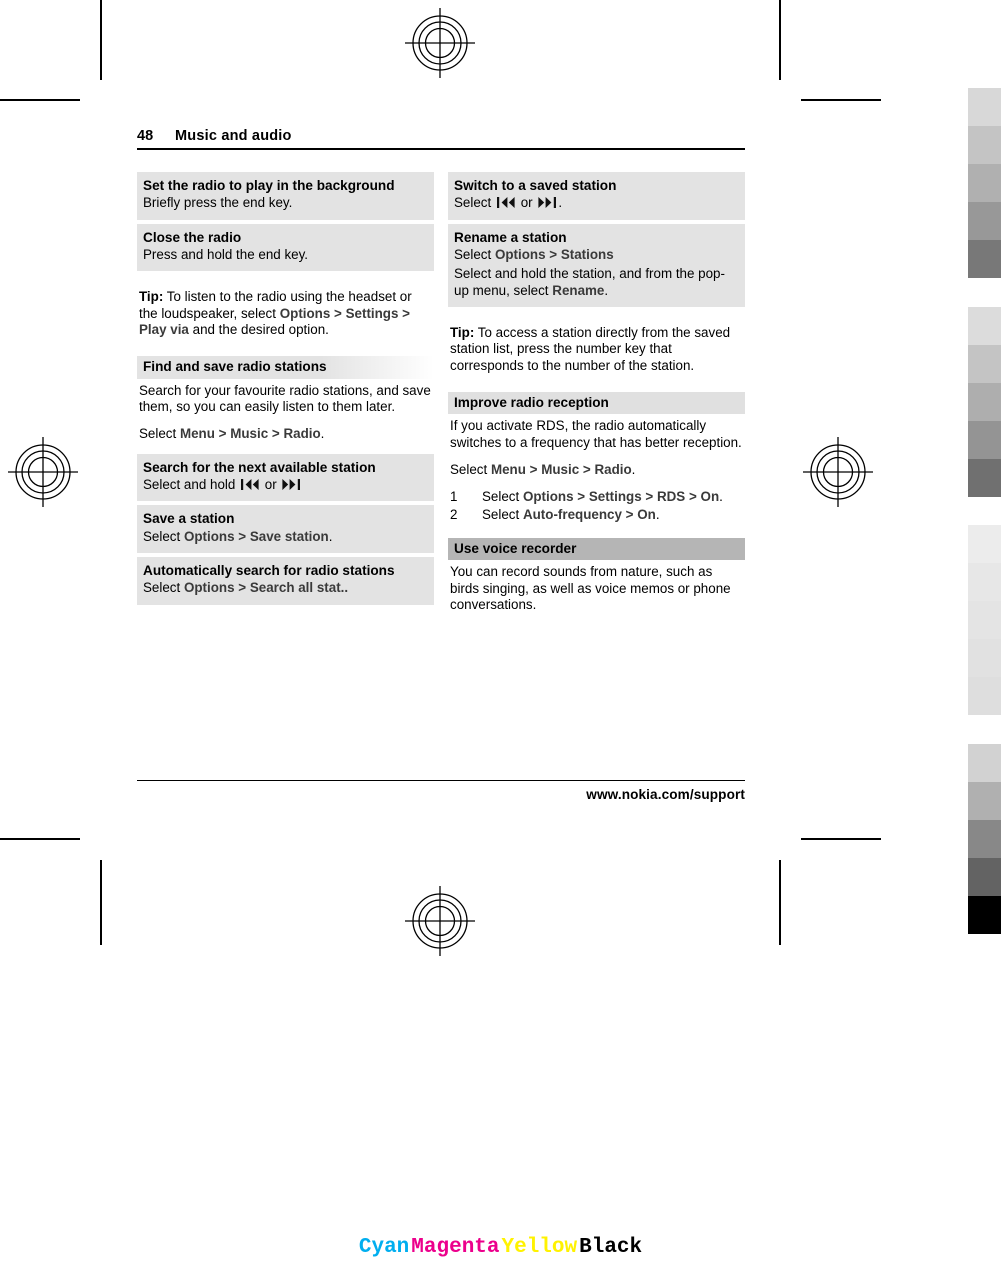  Describe the element at coordinates (473, 203) in the screenshot. I see `line-prefix: Select` at that location.